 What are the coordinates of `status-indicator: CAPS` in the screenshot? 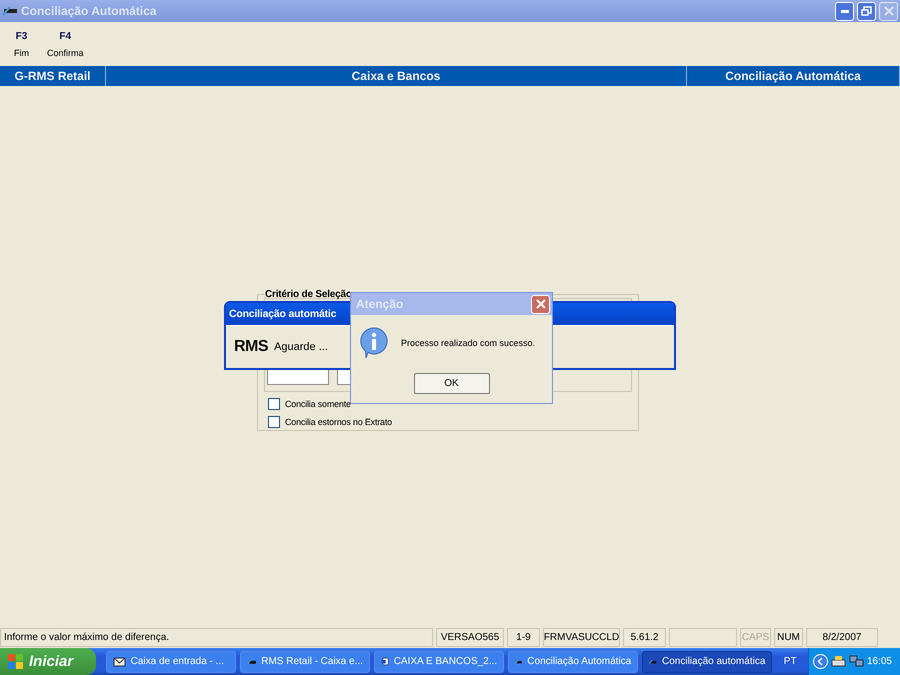 It's located at (755, 637).